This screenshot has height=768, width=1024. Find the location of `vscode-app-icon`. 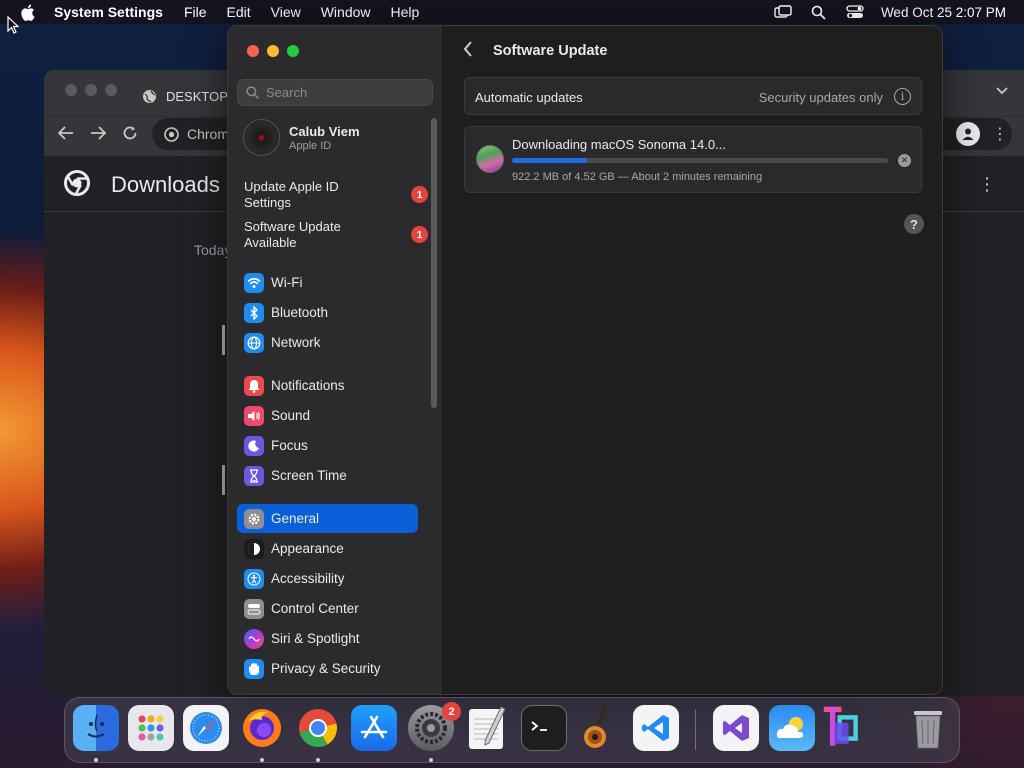

vscode-app-icon is located at coordinates (656, 728).